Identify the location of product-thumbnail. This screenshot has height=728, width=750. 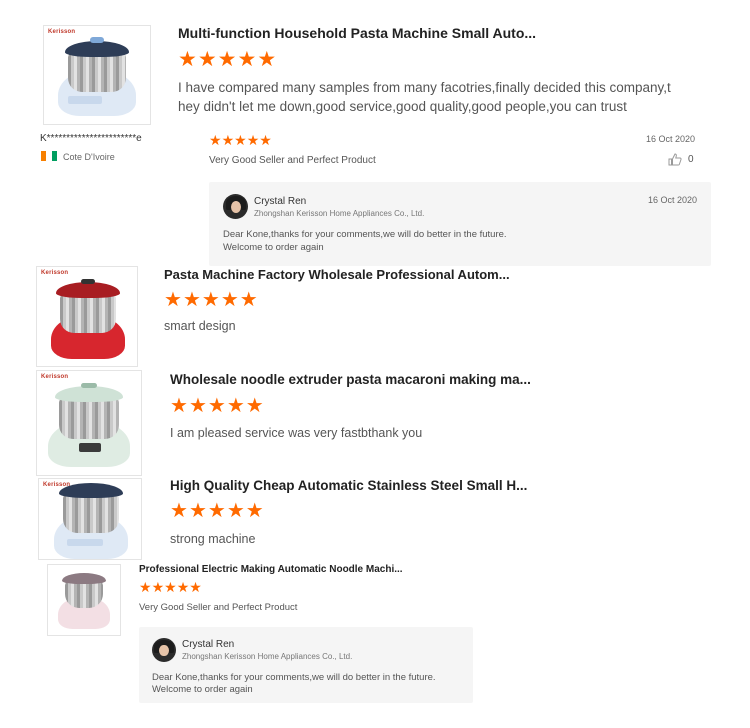
(84, 600).